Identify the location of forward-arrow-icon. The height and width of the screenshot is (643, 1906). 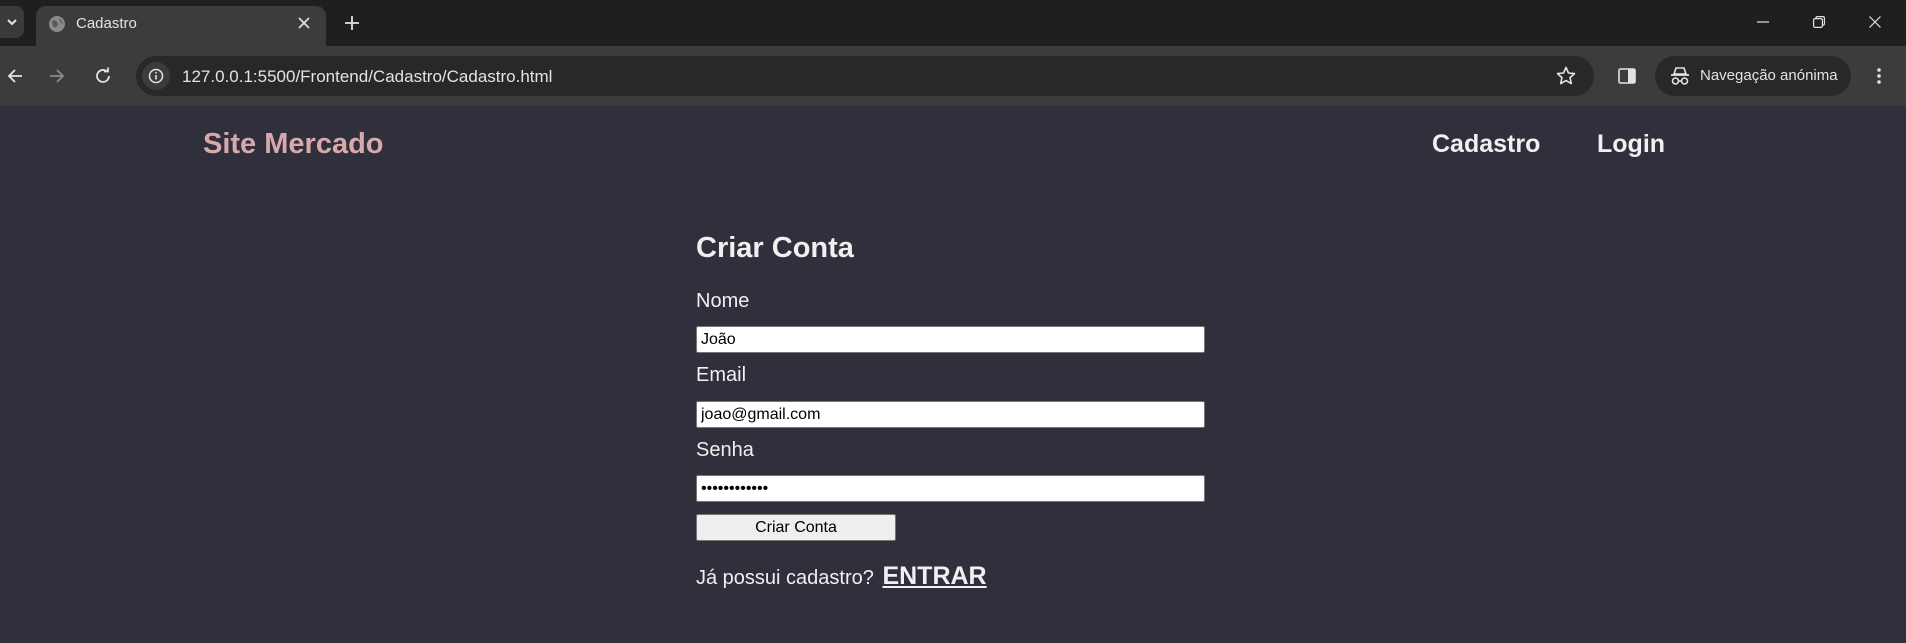
(57, 76).